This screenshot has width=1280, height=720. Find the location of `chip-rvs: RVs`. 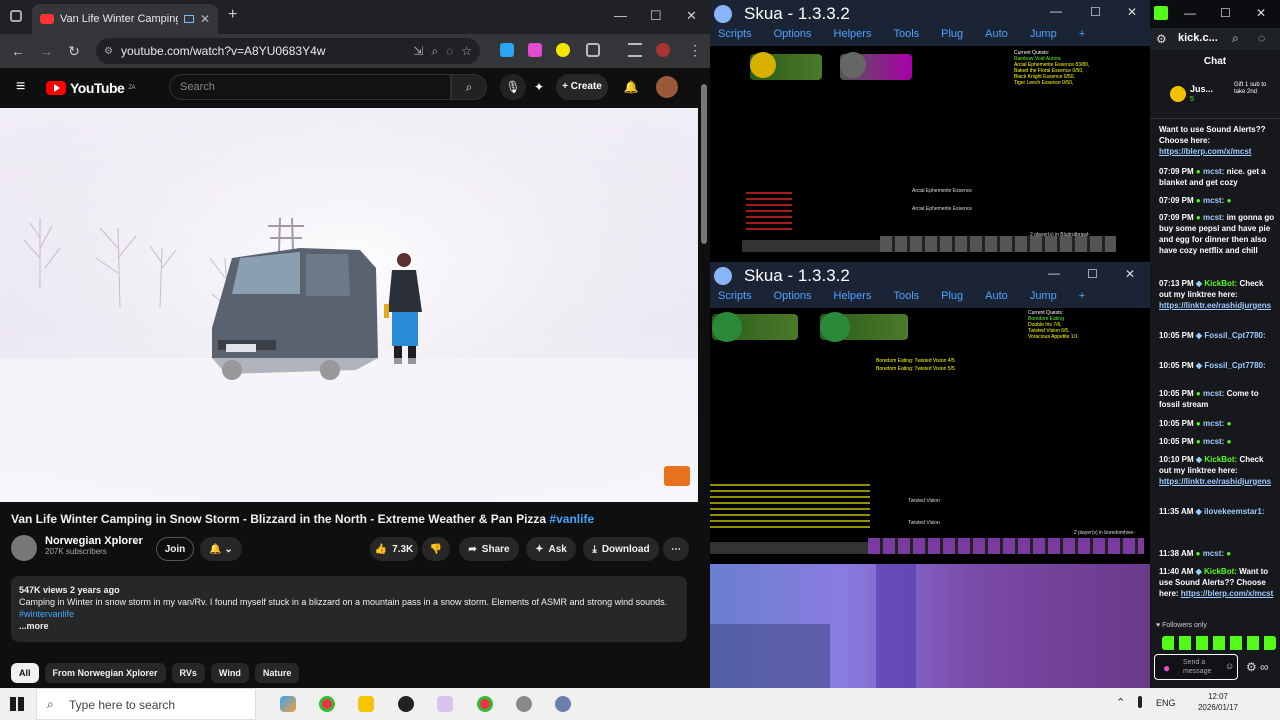

chip-rvs: RVs is located at coordinates (188, 673).